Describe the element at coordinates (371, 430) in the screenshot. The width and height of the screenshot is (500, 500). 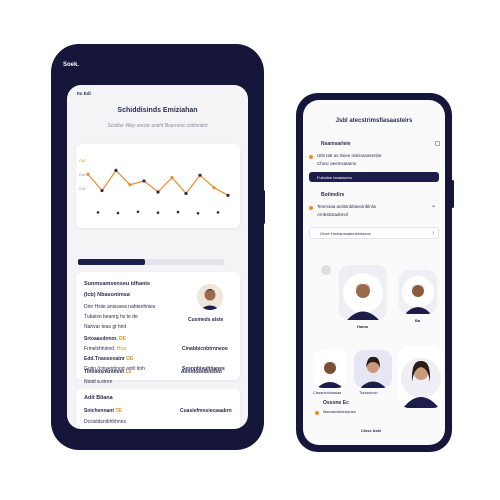
I see `footer-label: Cisse Aste` at that location.